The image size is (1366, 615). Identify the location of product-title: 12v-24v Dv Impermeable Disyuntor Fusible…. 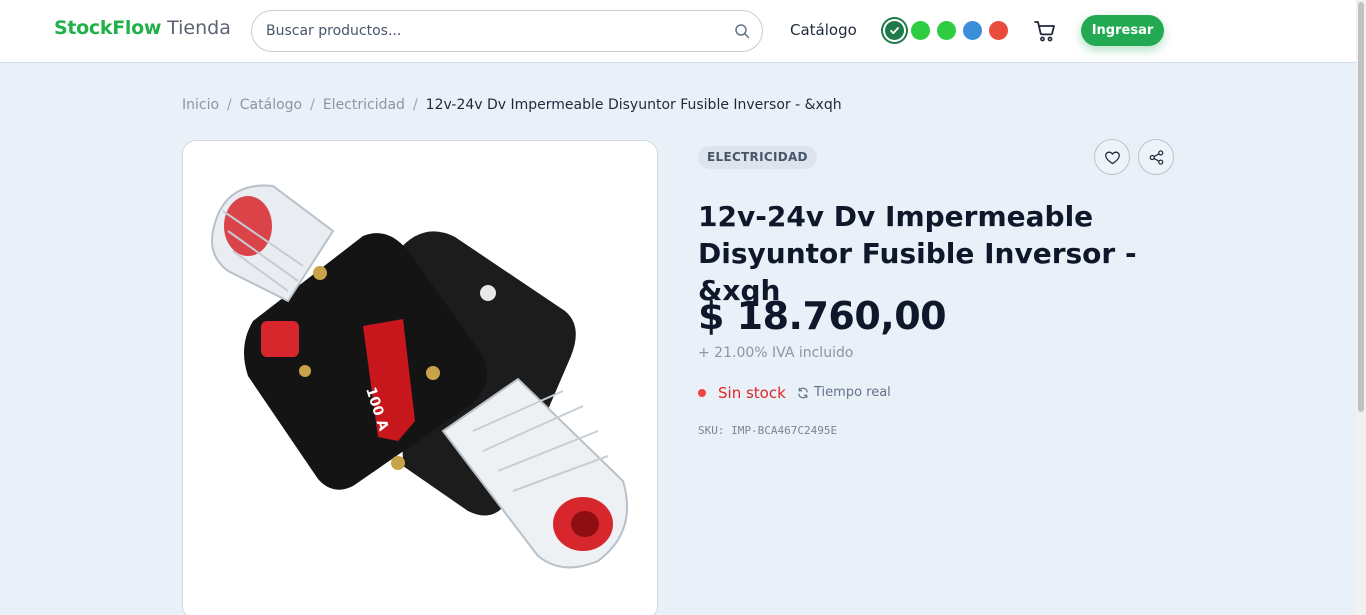
(917, 253).